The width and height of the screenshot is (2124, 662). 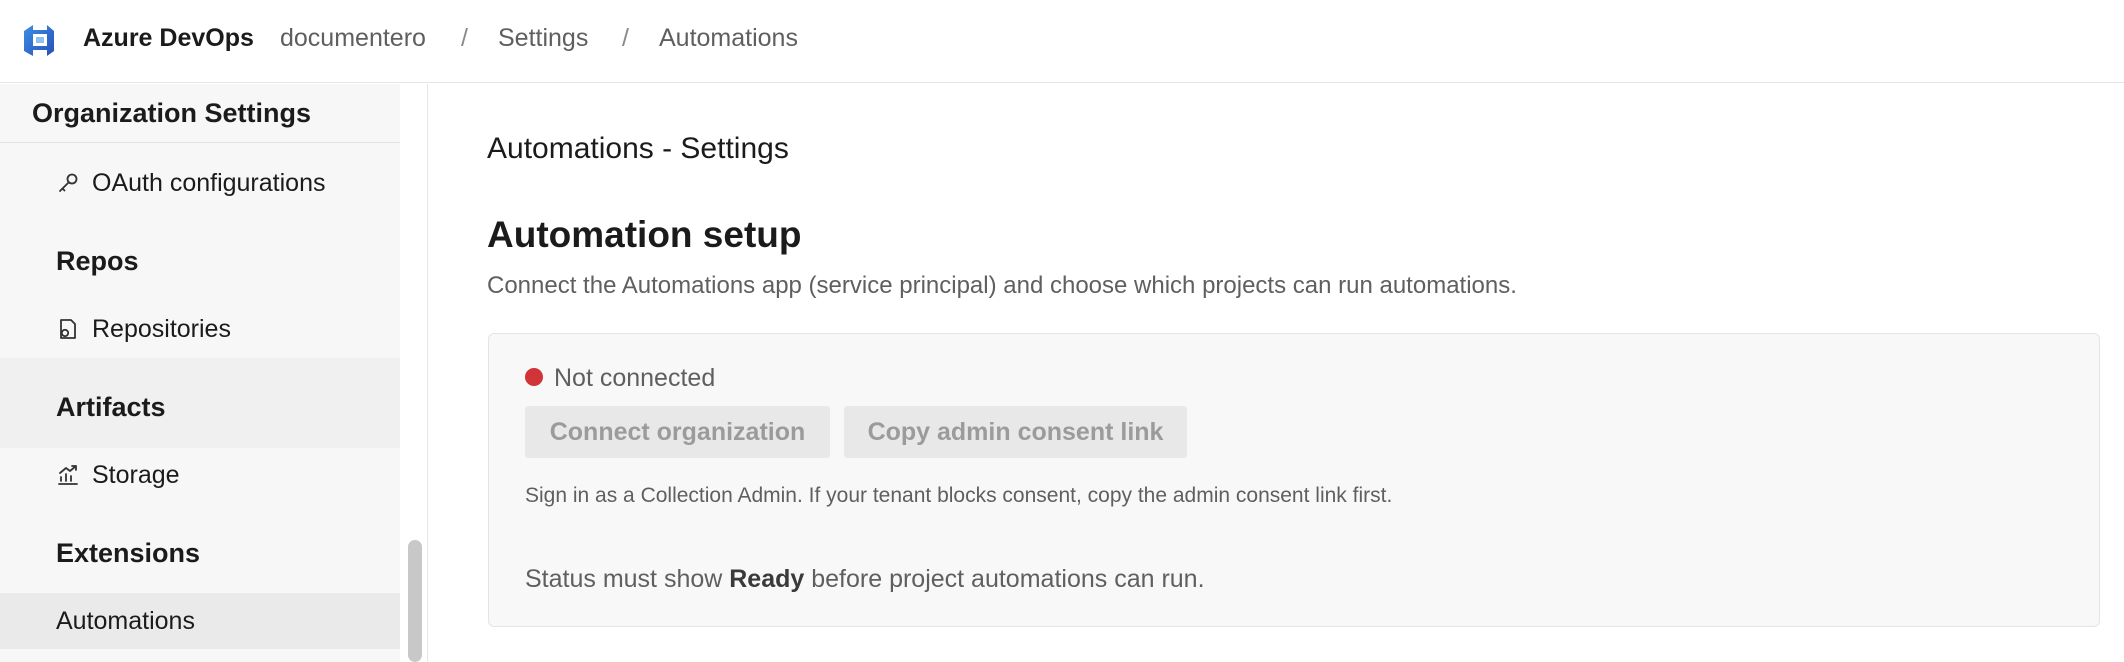 I want to click on sidebar-item-label: Repositories, so click(x=161, y=328).